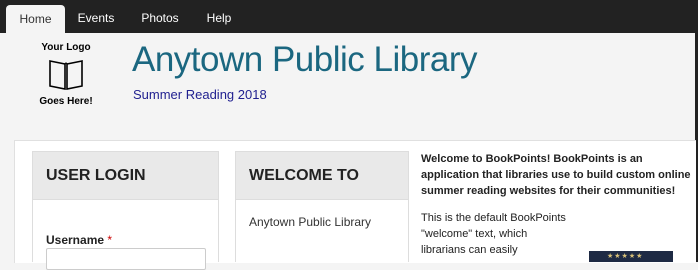  Describe the element at coordinates (66, 101) in the screenshot. I see `logo-line-2: Goes Here!` at that location.